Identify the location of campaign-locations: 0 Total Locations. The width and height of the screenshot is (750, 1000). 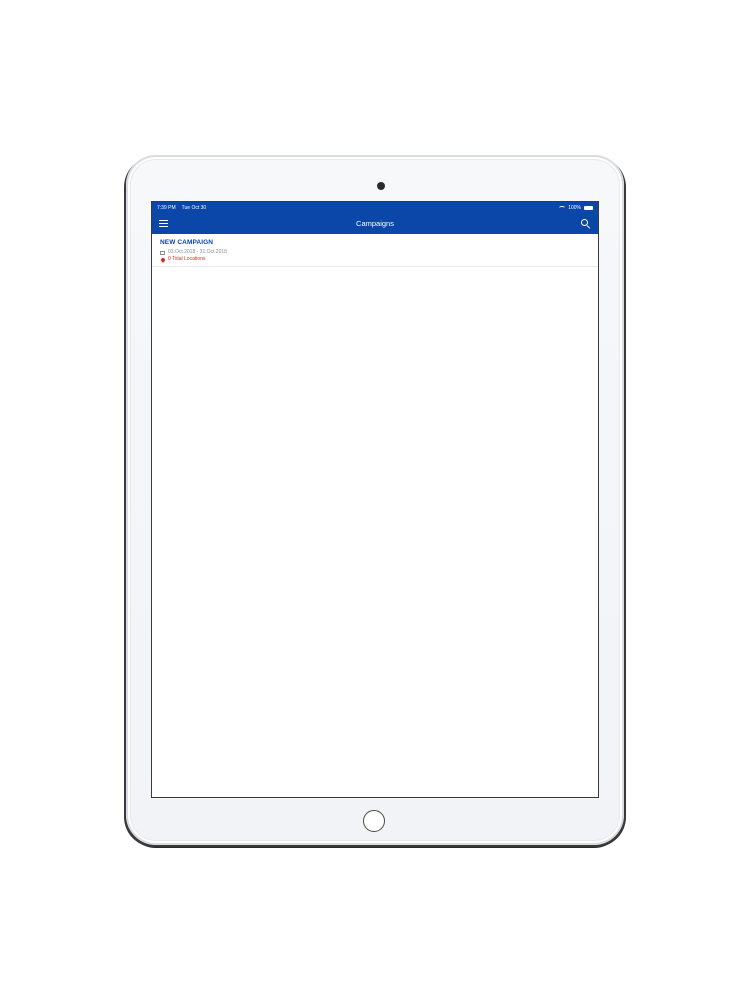
(187, 259).